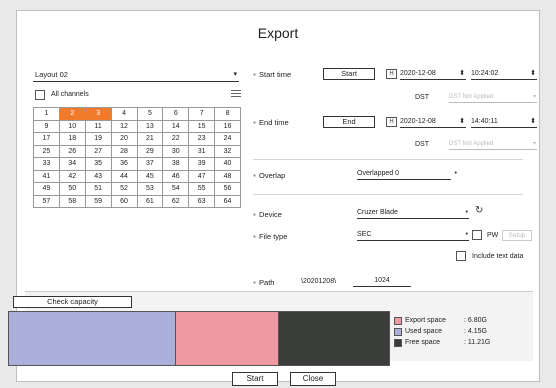 The image size is (556, 388). What do you see at coordinates (202, 126) in the screenshot?
I see `channel-cell: 15` at bounding box center [202, 126].